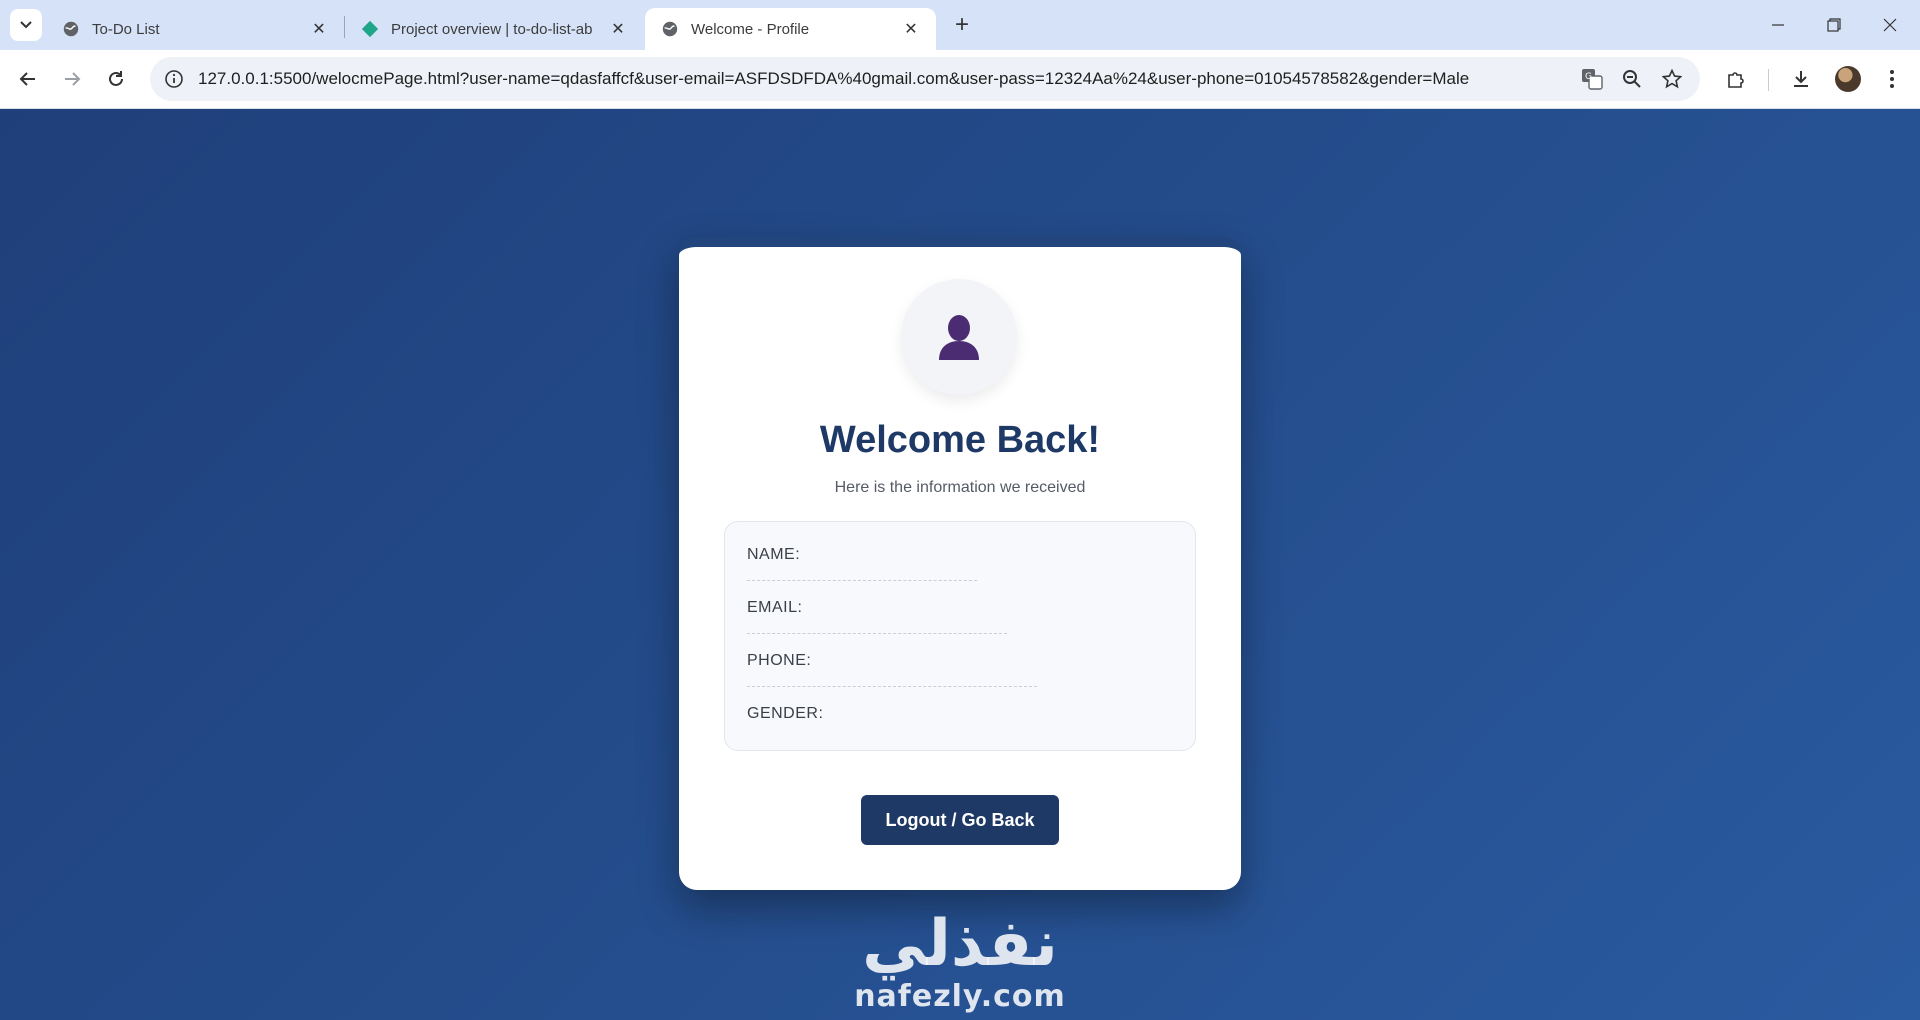  What do you see at coordinates (126, 29) in the screenshot?
I see `tab-title: To-Do List` at bounding box center [126, 29].